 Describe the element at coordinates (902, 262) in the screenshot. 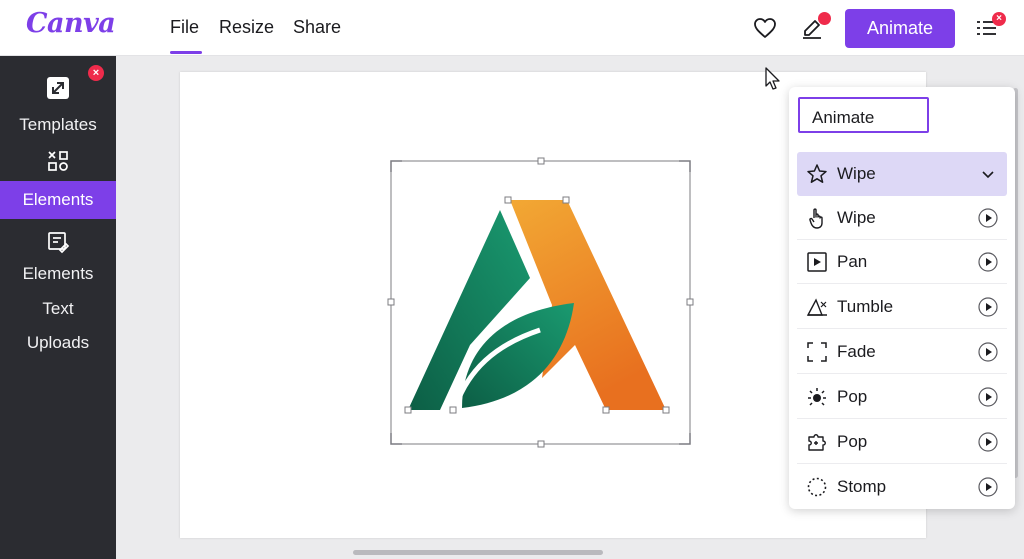

I see `effect-pan: Pan` at that location.